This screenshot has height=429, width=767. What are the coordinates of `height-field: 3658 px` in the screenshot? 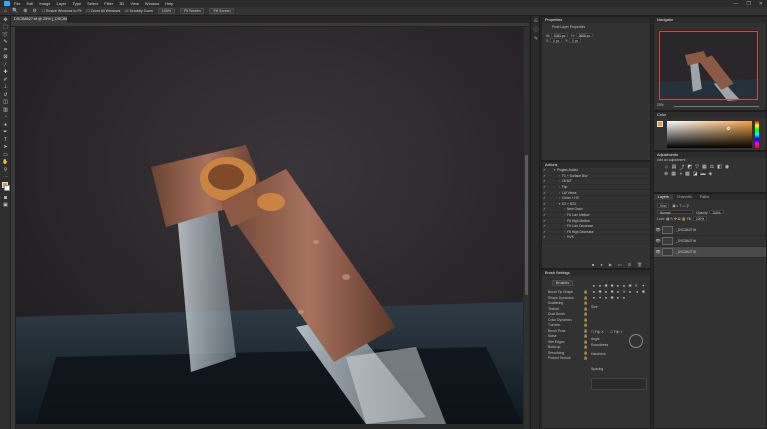 It's located at (584, 35).